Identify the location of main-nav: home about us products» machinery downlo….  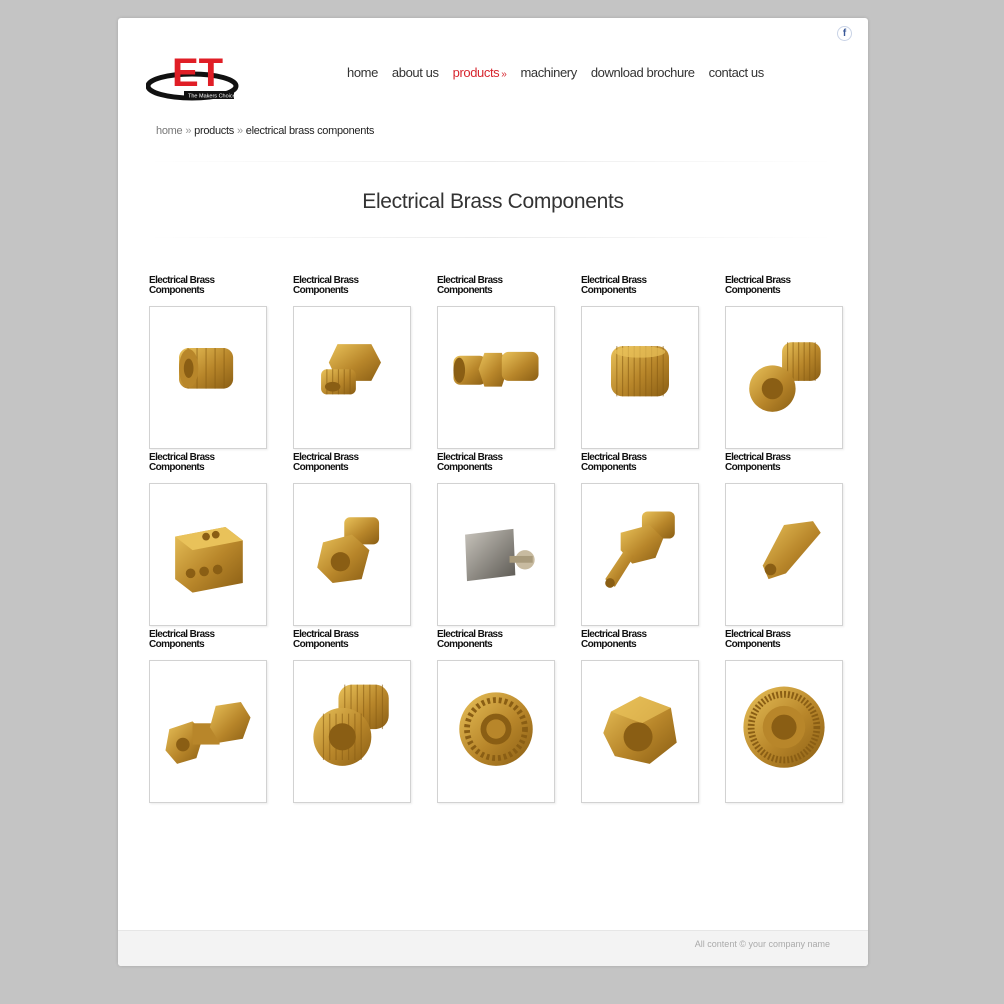
(555, 72).